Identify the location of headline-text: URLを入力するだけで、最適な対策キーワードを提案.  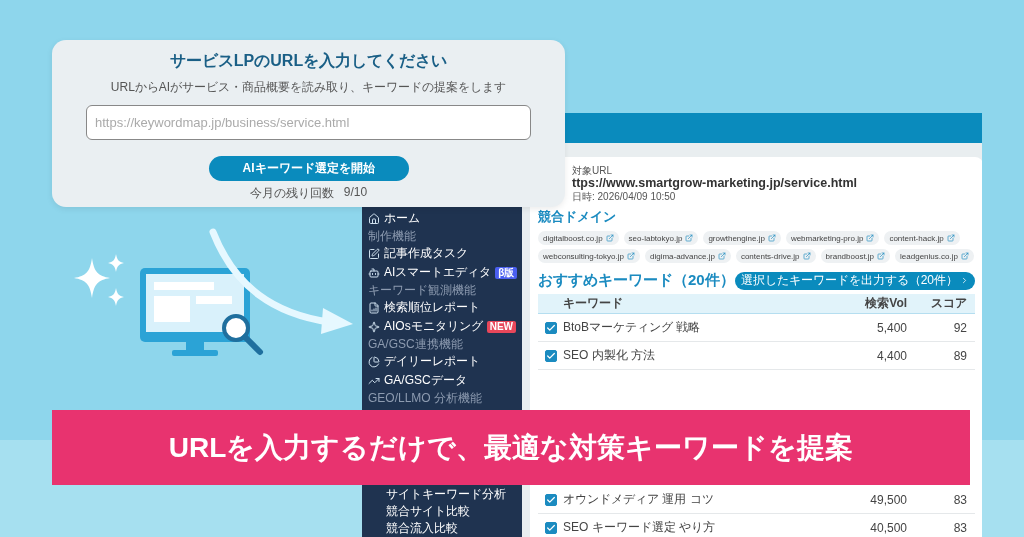
(511, 447).